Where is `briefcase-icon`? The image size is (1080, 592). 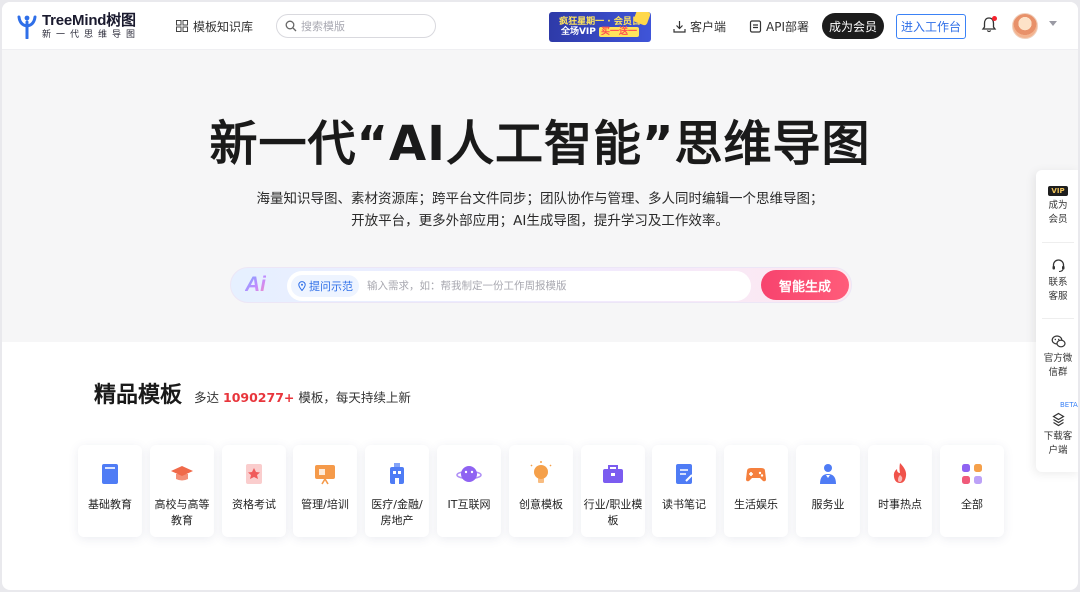
briefcase-icon is located at coordinates (613, 474).